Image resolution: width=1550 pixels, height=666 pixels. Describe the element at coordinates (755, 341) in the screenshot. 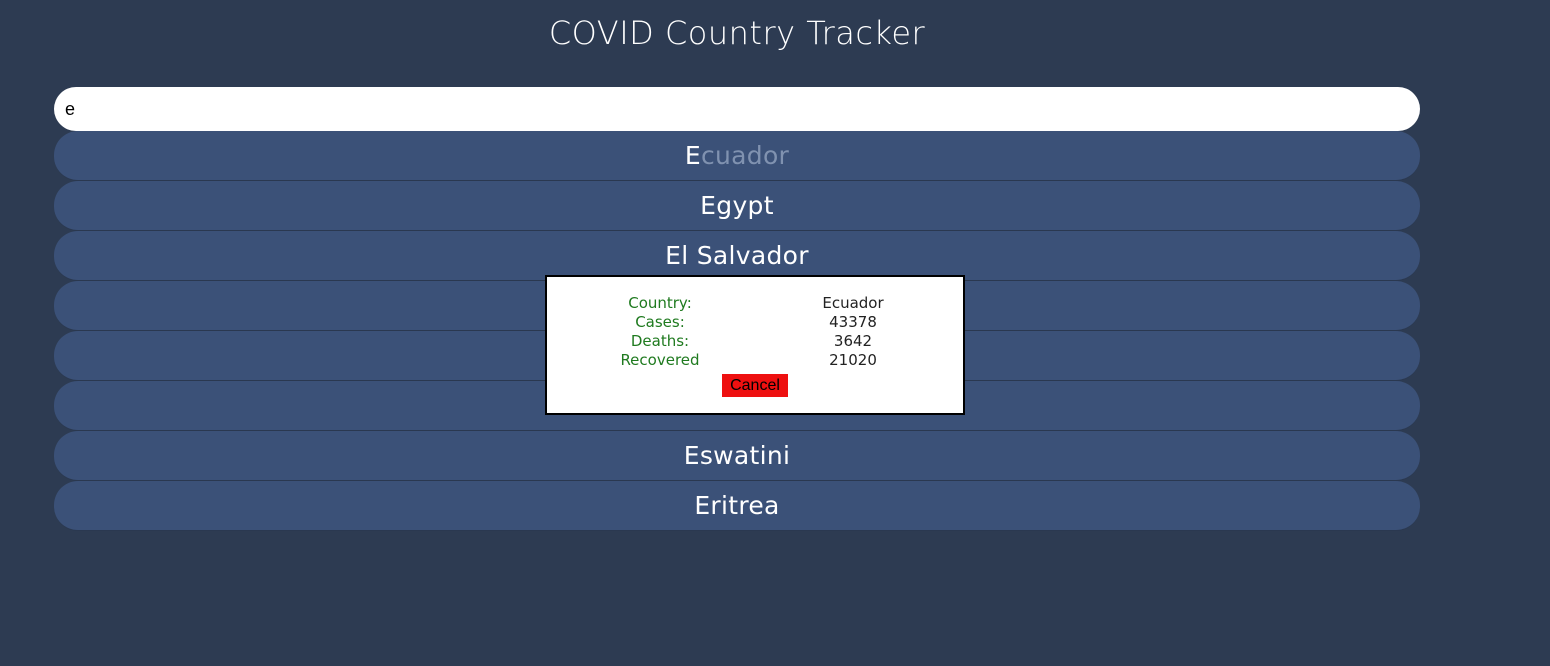

I see `stat-row-deaths: Deaths: 3642` at that location.